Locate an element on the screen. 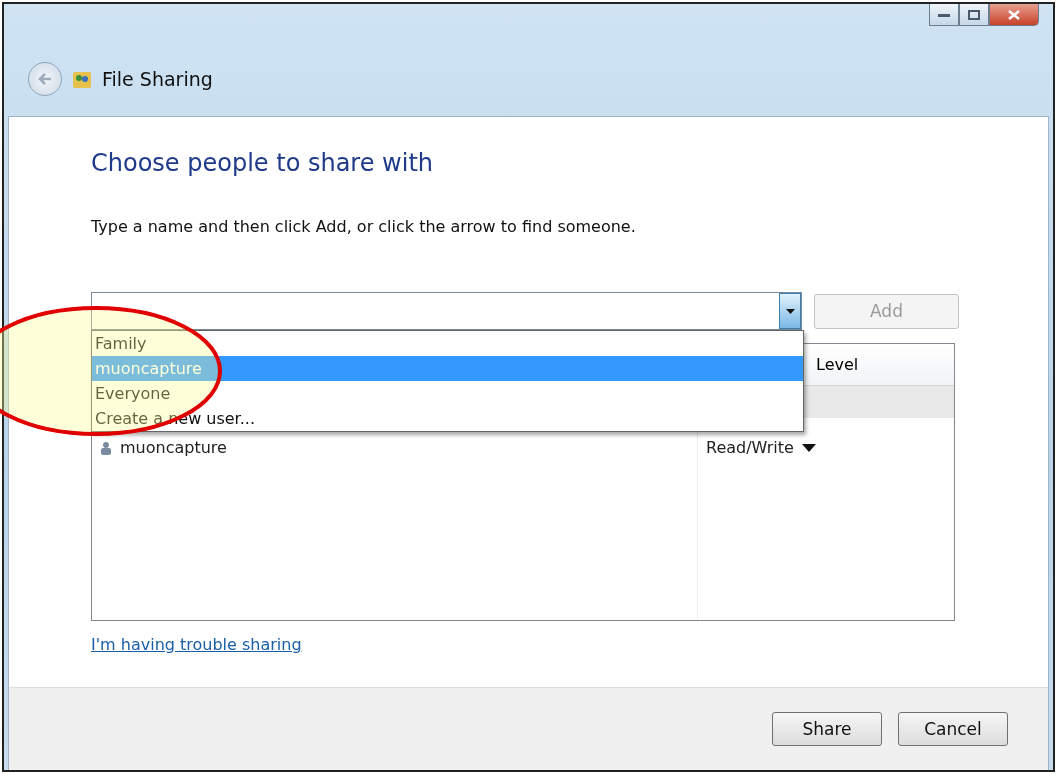 This screenshot has height=774, width=1057. dropdown-arrow-button is located at coordinates (790, 311).